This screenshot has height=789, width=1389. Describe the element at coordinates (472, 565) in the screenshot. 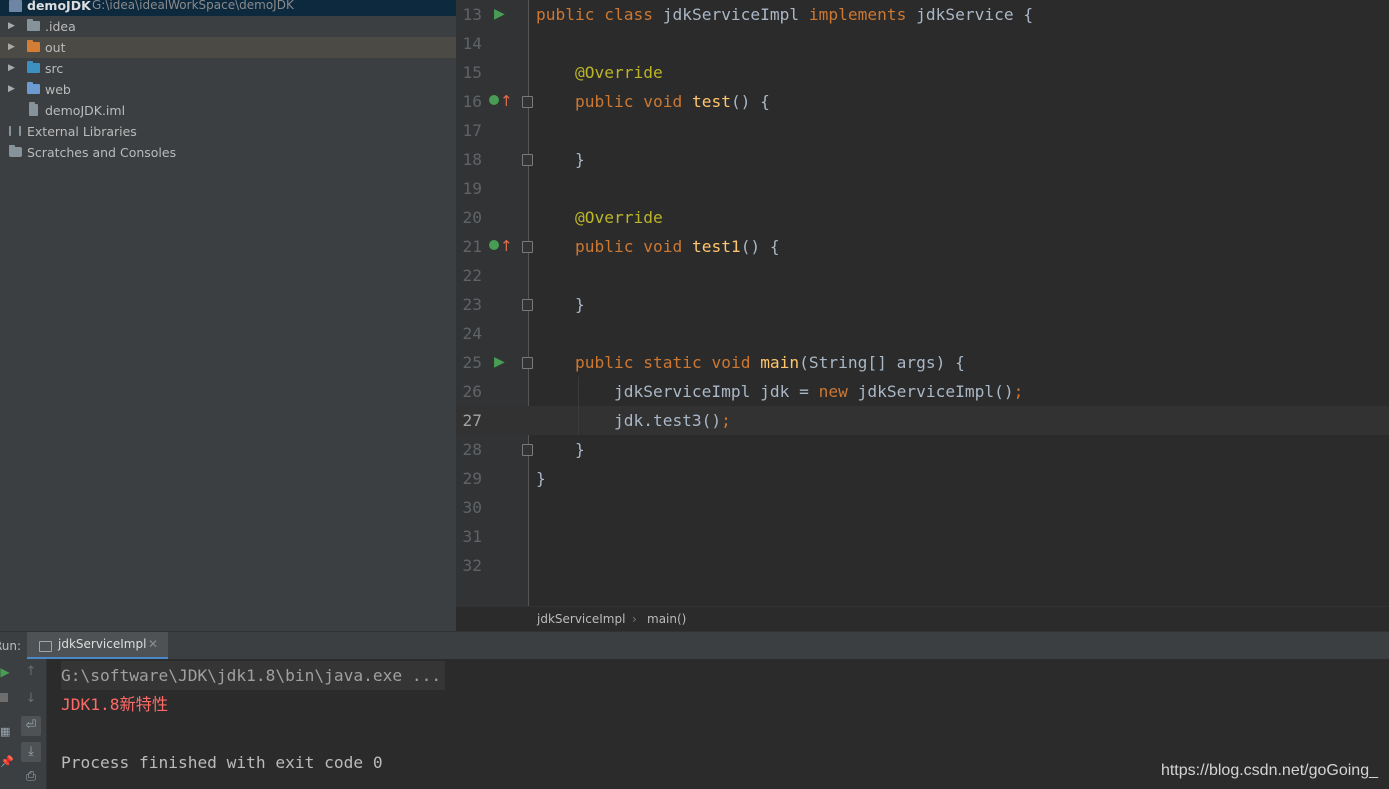

I see `line-number: 32` at that location.